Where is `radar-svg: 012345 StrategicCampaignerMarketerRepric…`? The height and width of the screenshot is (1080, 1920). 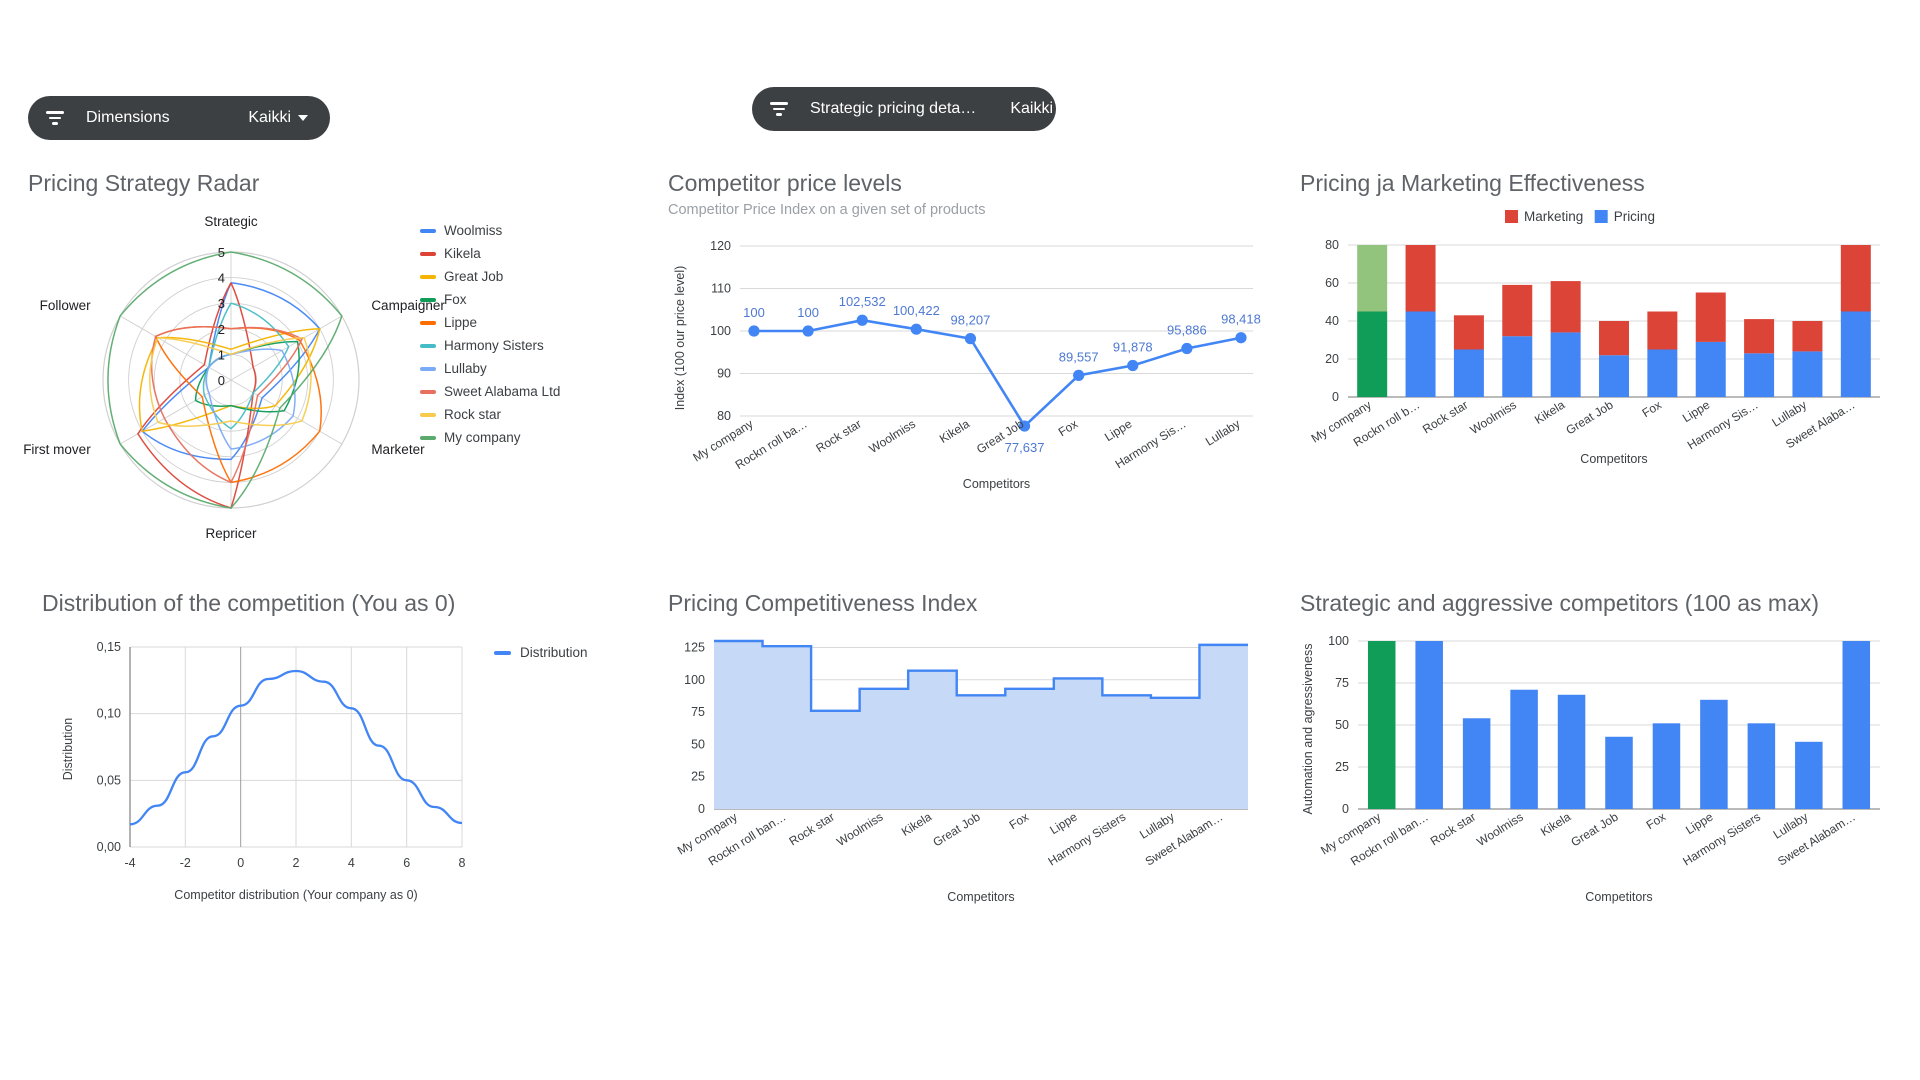
radar-svg: 012345 StrategicCampaignerMarketerRepric… is located at coordinates (291, 377).